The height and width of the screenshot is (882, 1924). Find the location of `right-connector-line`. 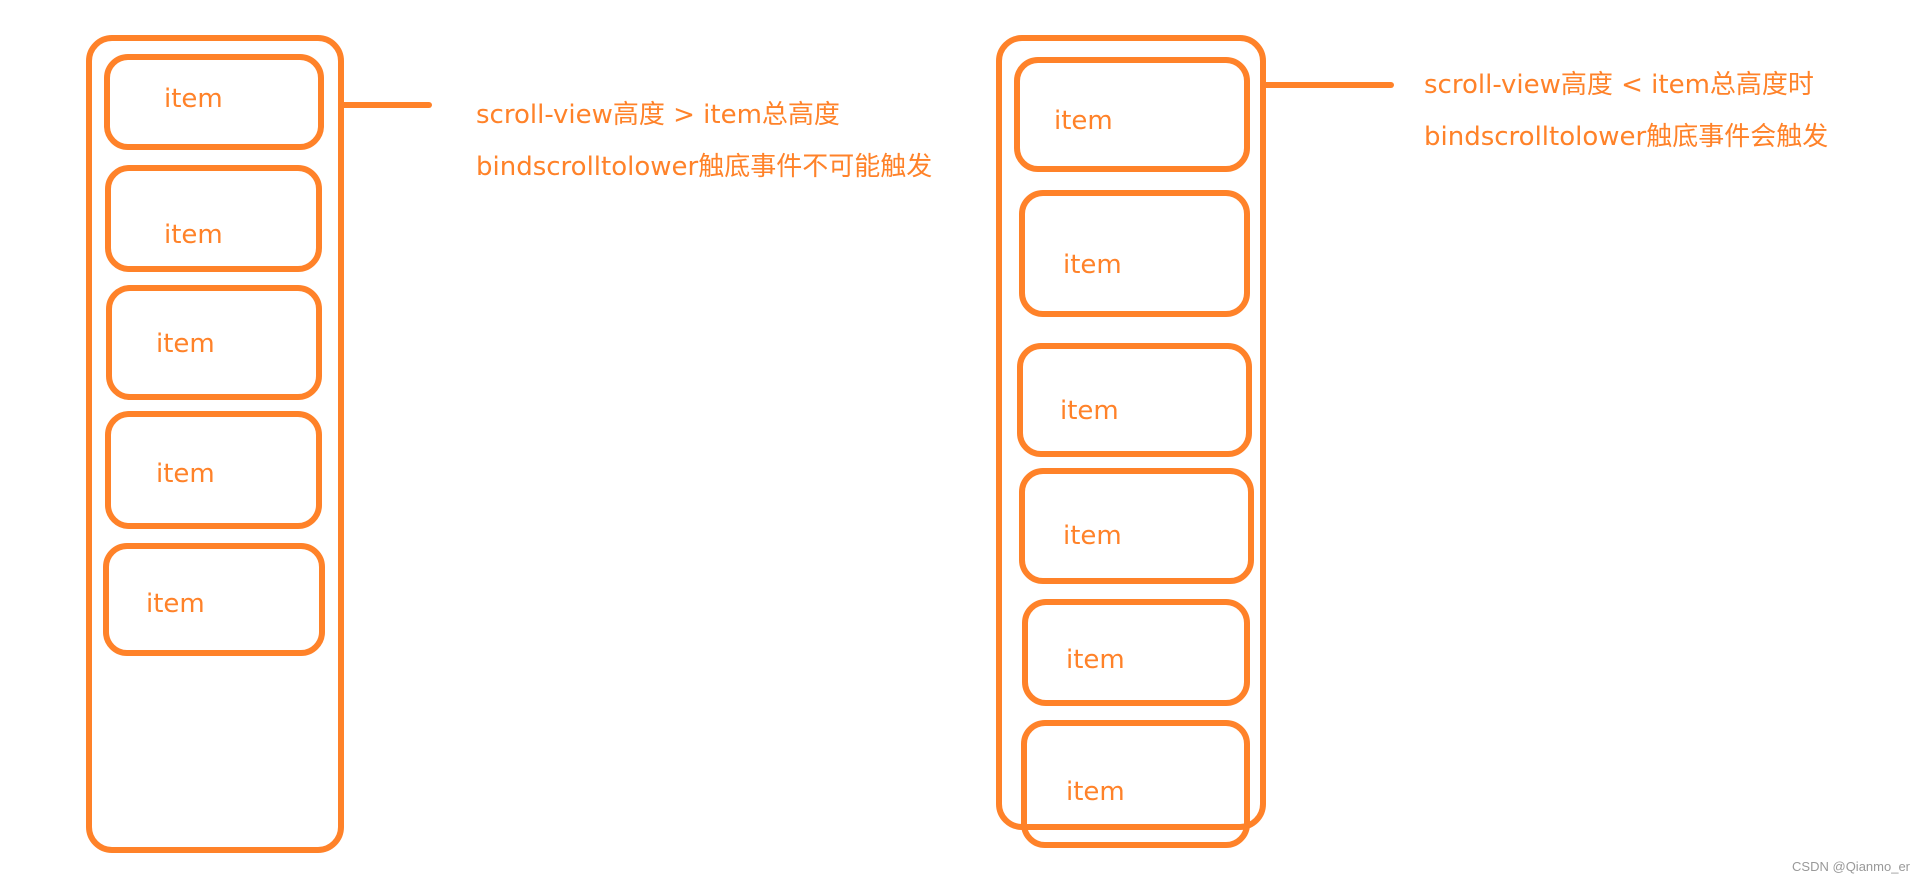

right-connector-line is located at coordinates (1328, 85).